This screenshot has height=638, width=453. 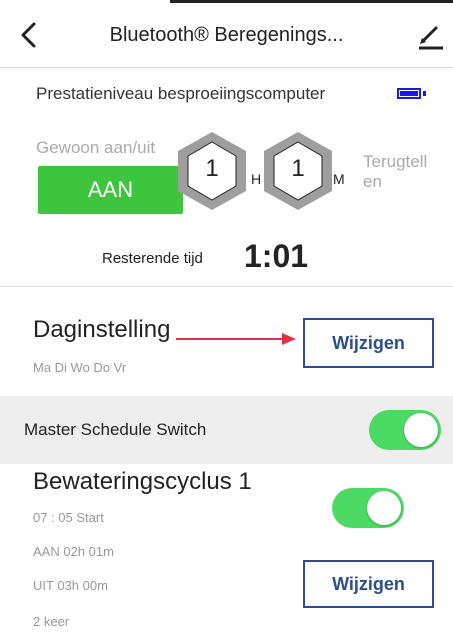 I want to click on remaining-time-value: 1:01, so click(x=276, y=256).